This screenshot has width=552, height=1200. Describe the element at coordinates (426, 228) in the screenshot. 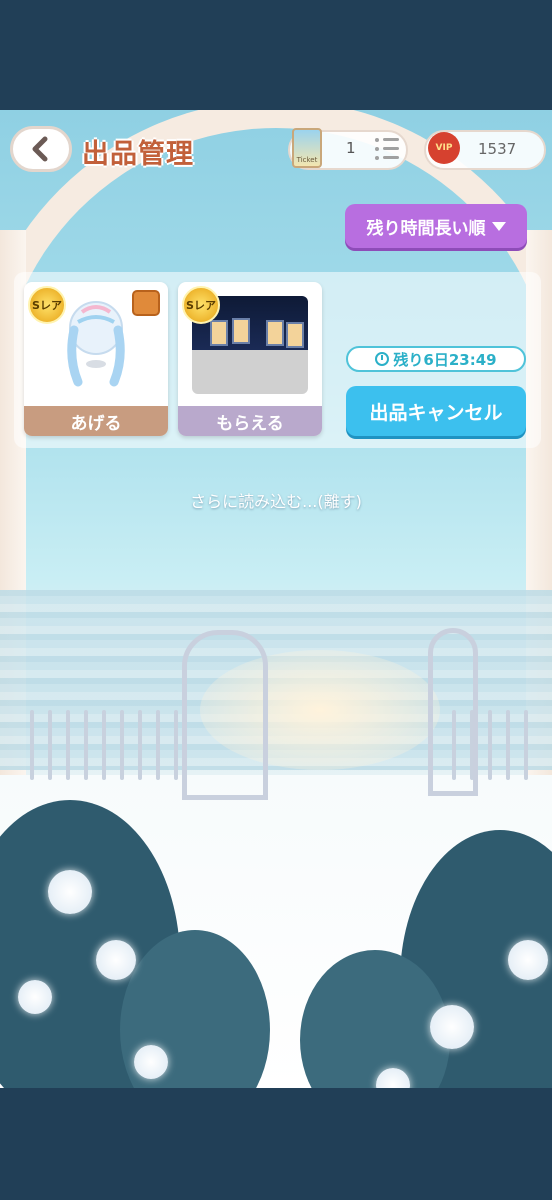

I see `sort-label: 残り時間長い順` at that location.